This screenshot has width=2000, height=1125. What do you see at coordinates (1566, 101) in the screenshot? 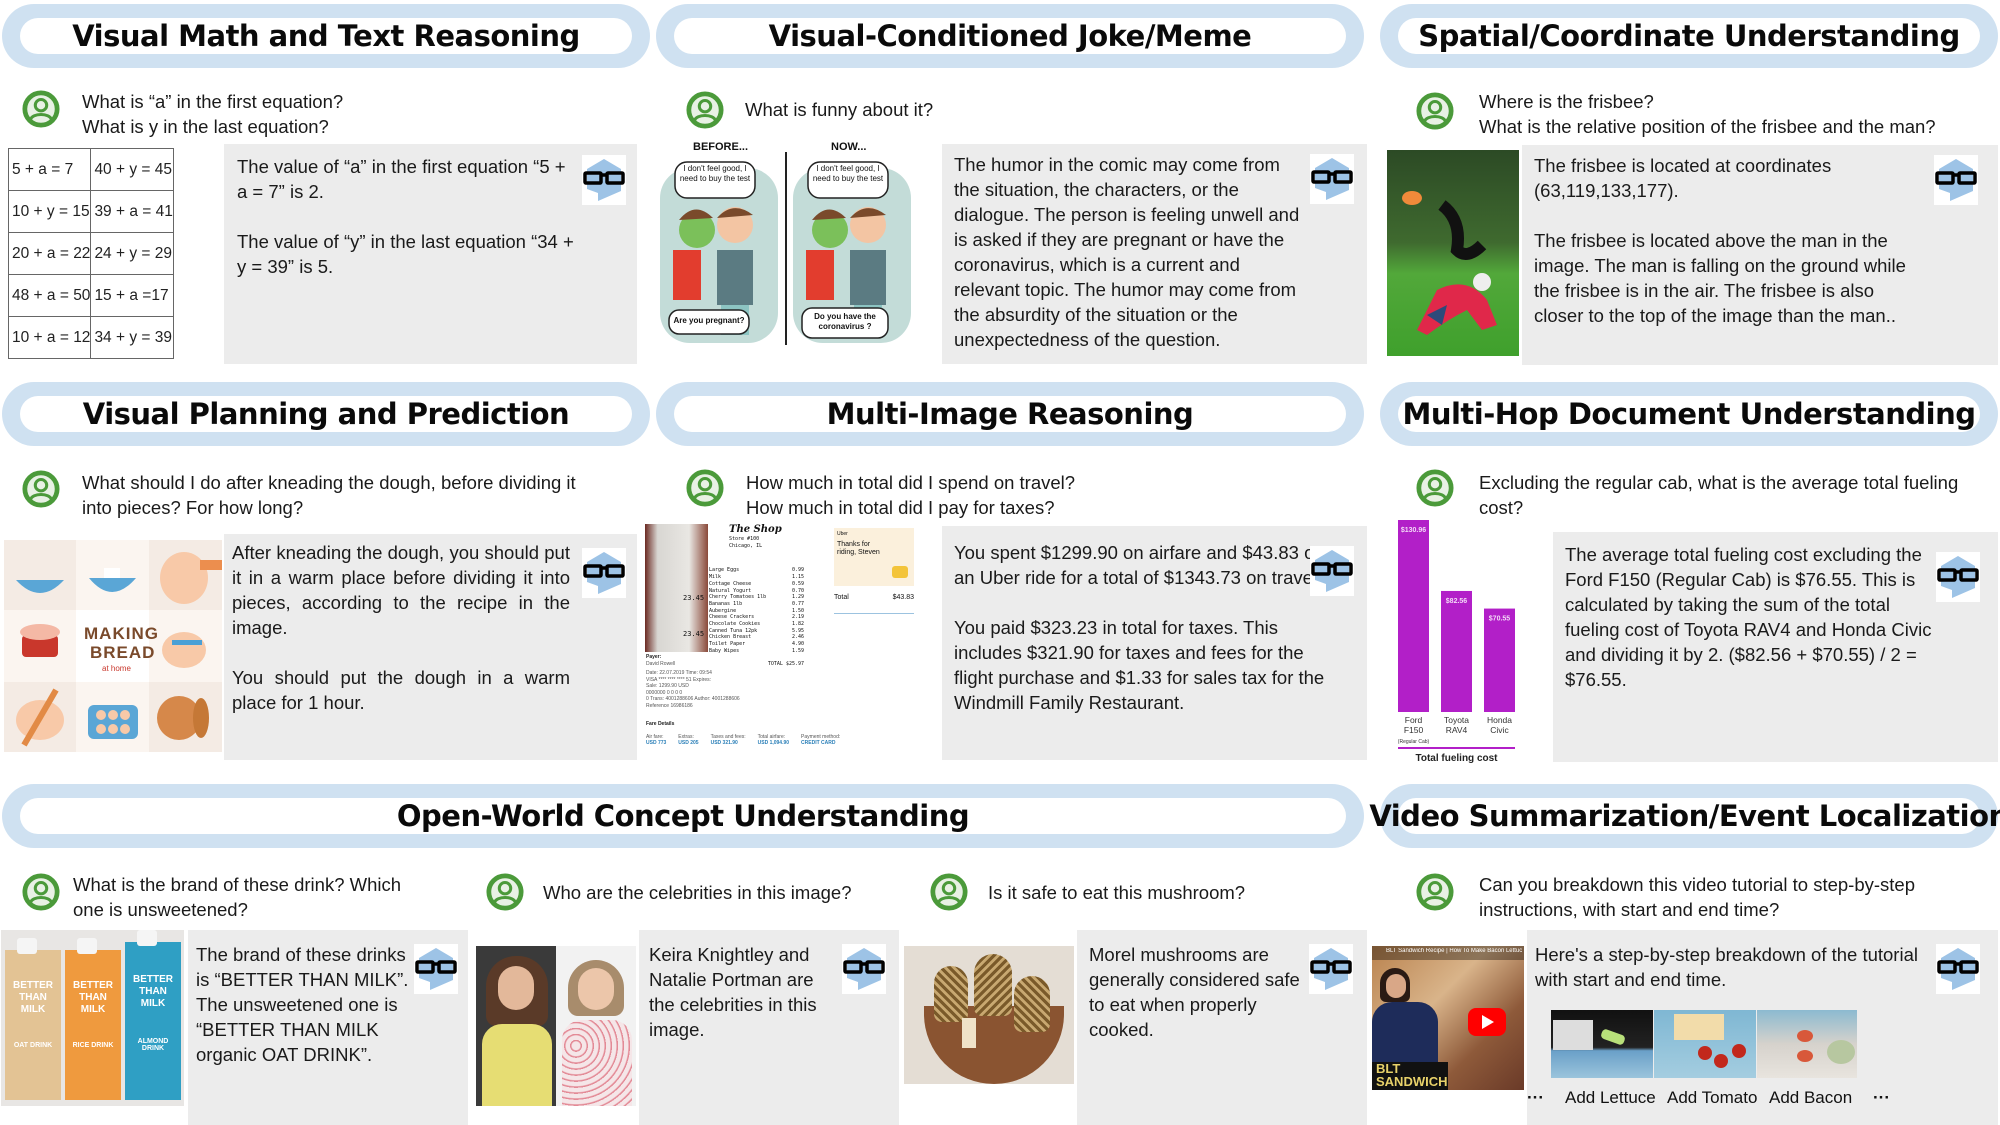
I see `question-line: Where is the frisbee?` at bounding box center [1566, 101].